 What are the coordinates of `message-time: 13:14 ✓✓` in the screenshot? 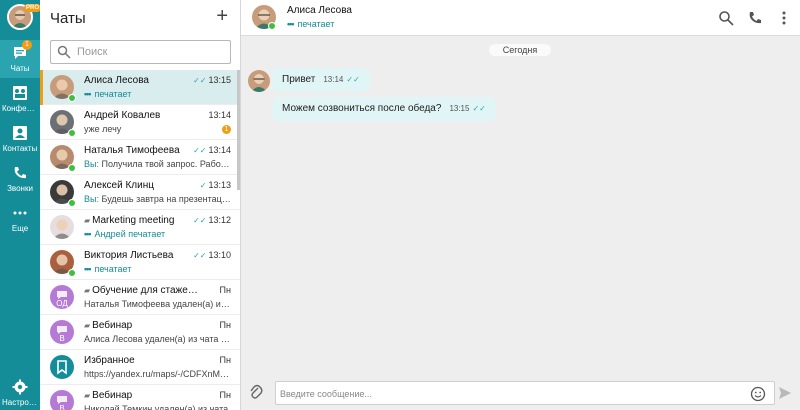 It's located at (341, 79).